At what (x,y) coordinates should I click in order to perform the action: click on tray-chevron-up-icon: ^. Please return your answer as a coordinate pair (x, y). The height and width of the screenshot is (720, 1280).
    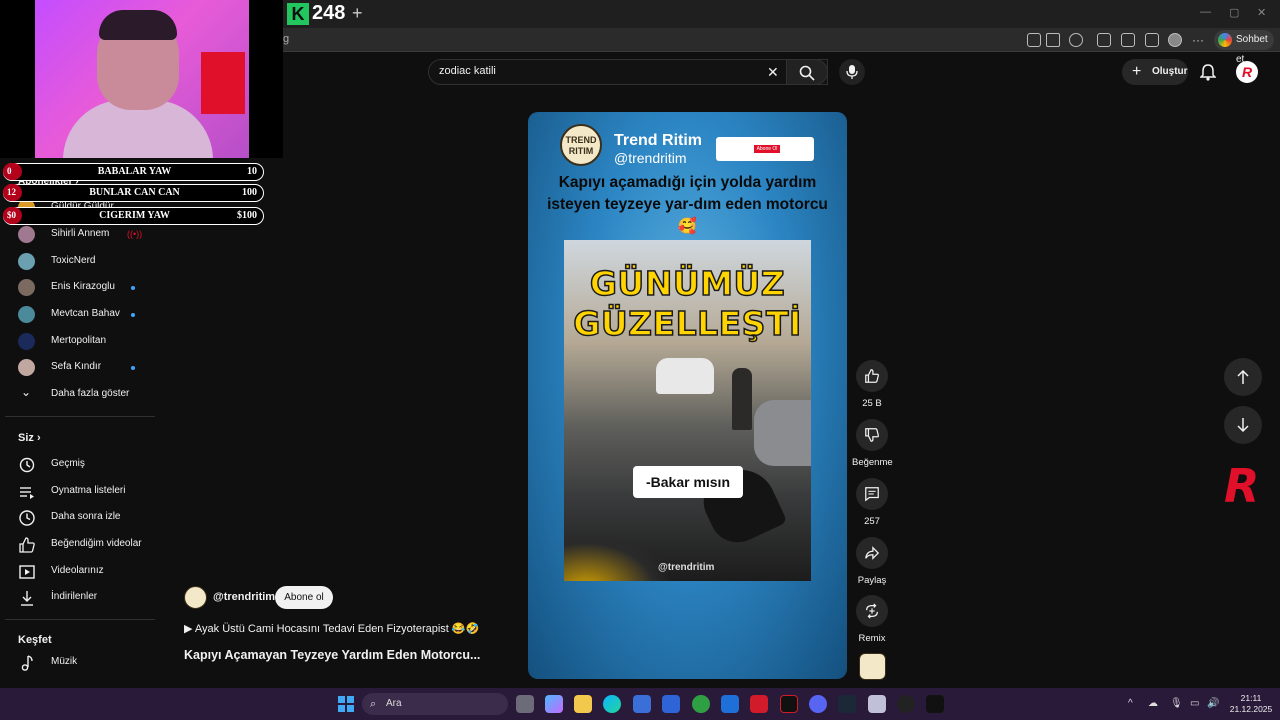
    Looking at the image, I should click on (1130, 703).